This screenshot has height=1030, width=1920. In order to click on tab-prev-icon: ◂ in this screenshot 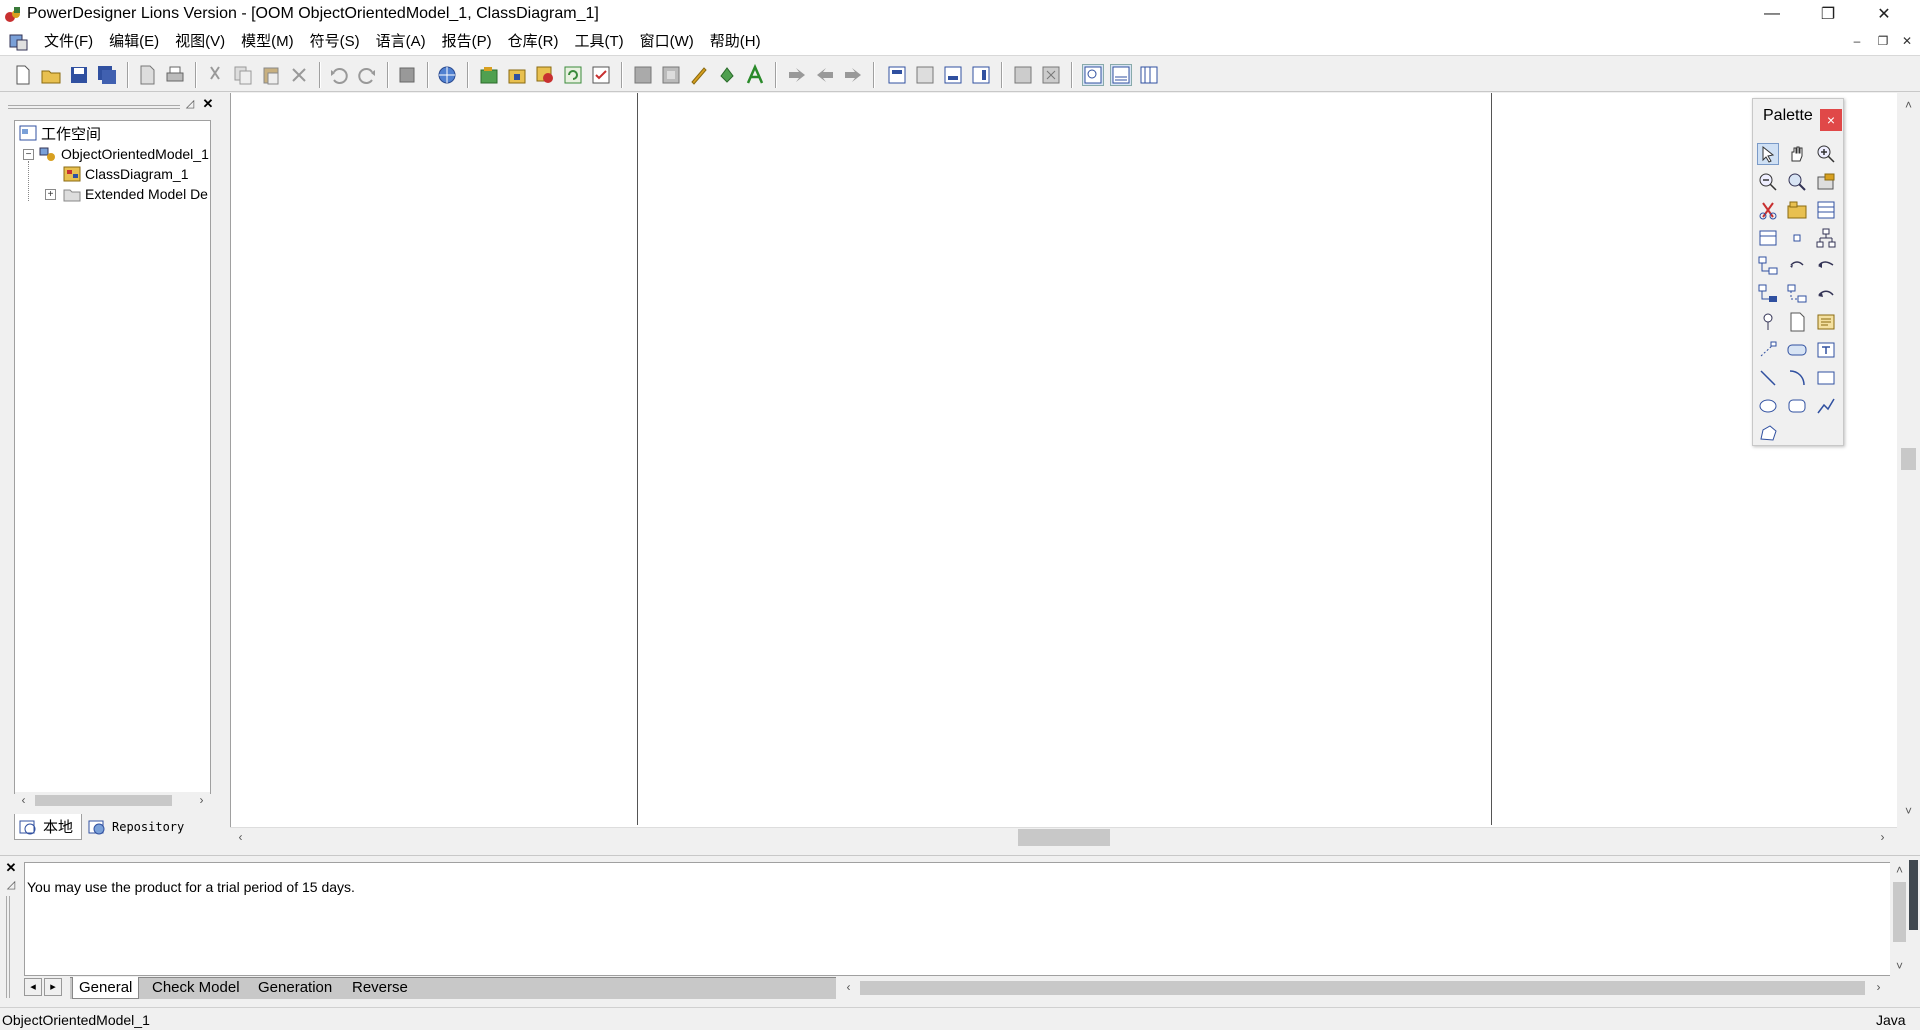, I will do `click(33, 987)`.